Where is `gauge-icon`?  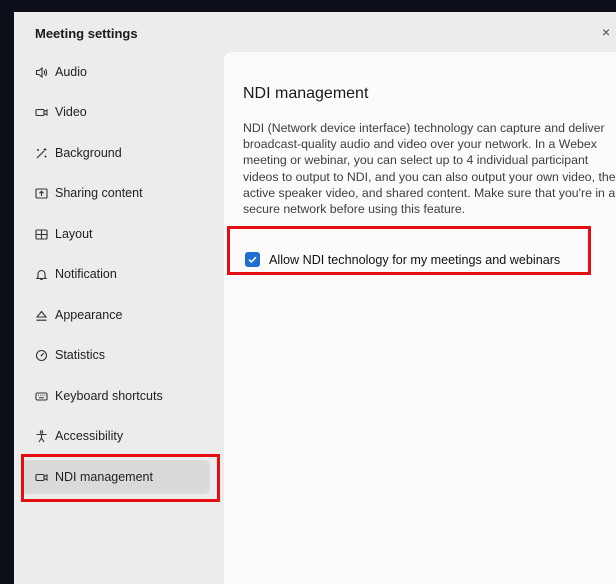 gauge-icon is located at coordinates (41, 355).